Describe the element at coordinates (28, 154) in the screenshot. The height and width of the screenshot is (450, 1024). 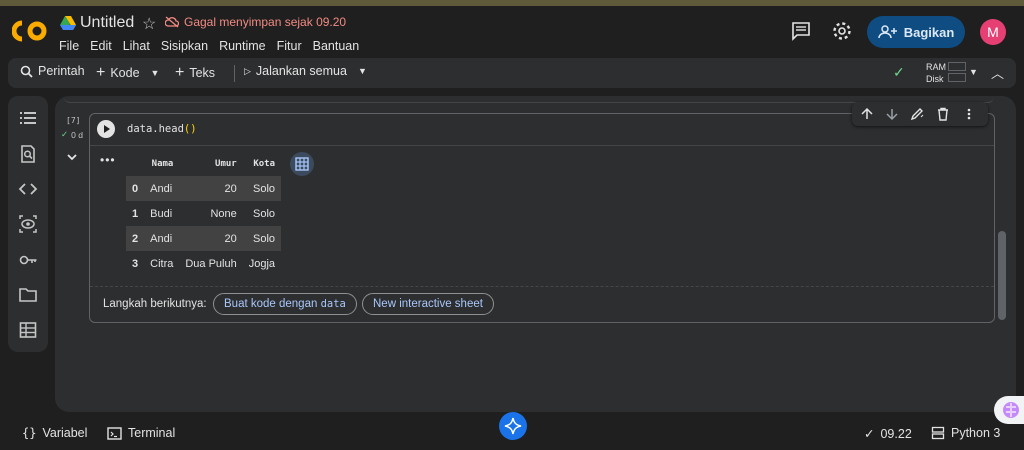
I see `find-icon` at that location.